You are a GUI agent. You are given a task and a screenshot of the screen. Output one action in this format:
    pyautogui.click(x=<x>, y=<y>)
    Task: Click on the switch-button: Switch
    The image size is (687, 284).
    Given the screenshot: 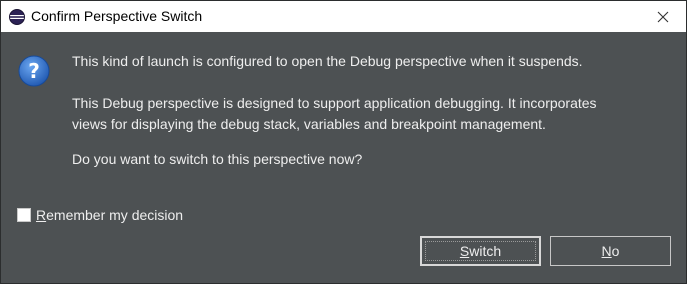 What is the action you would take?
    pyautogui.click(x=480, y=251)
    